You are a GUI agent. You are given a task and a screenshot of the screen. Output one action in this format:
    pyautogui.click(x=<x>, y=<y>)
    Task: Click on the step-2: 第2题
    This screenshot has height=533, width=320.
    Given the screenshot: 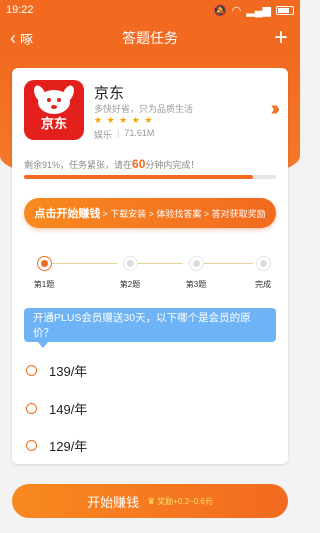 What is the action you would take?
    pyautogui.click(x=130, y=273)
    